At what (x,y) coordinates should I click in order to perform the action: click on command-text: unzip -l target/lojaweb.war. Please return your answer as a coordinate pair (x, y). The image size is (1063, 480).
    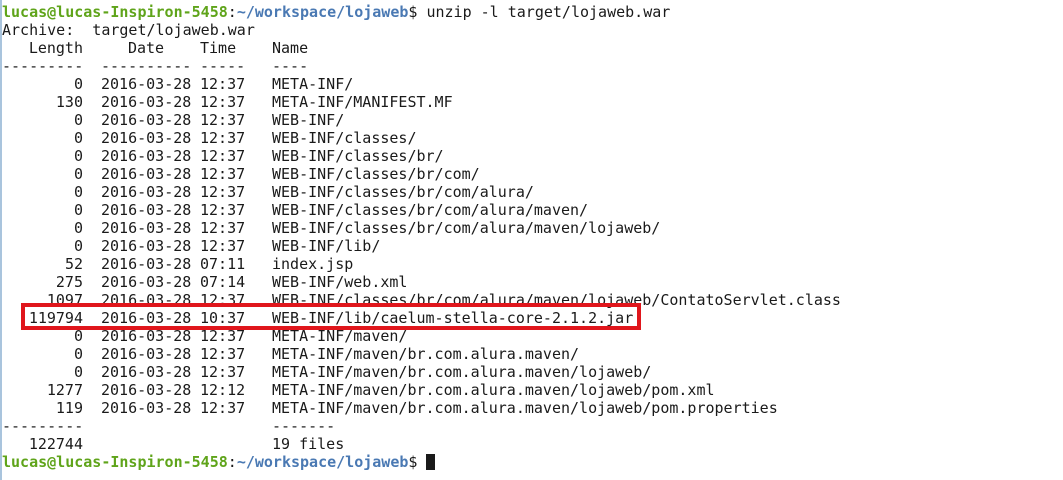
    Looking at the image, I should click on (548, 12).